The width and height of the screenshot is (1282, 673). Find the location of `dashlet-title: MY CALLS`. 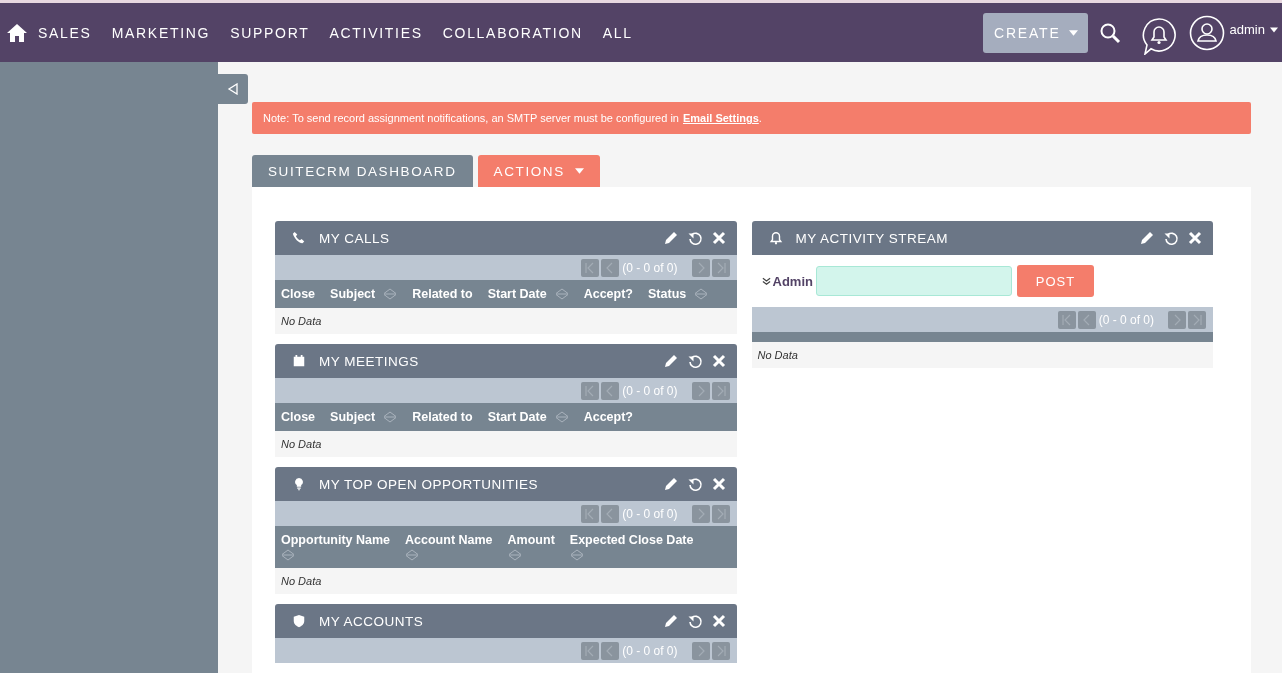

dashlet-title: MY CALLS is located at coordinates (355, 238).